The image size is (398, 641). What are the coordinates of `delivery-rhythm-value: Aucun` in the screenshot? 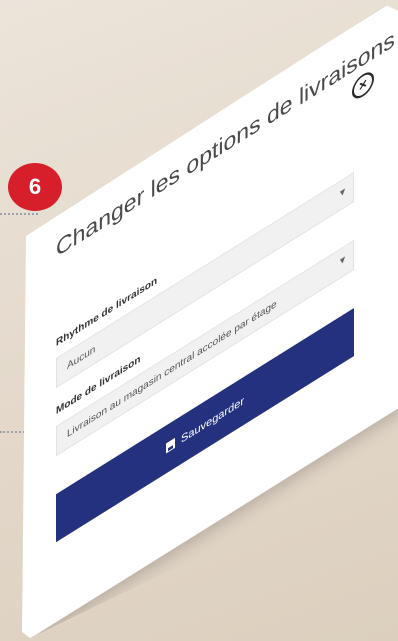 It's located at (81, 358).